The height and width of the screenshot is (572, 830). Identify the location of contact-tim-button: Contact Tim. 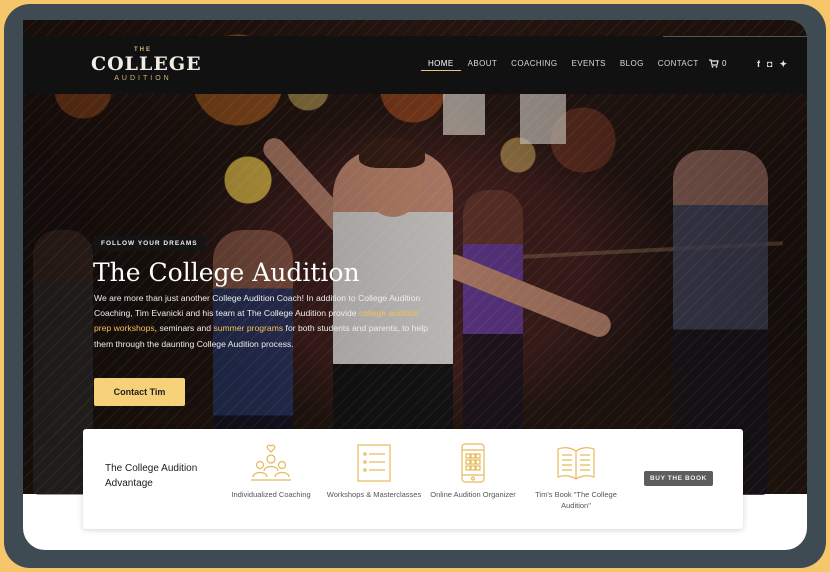
(139, 392).